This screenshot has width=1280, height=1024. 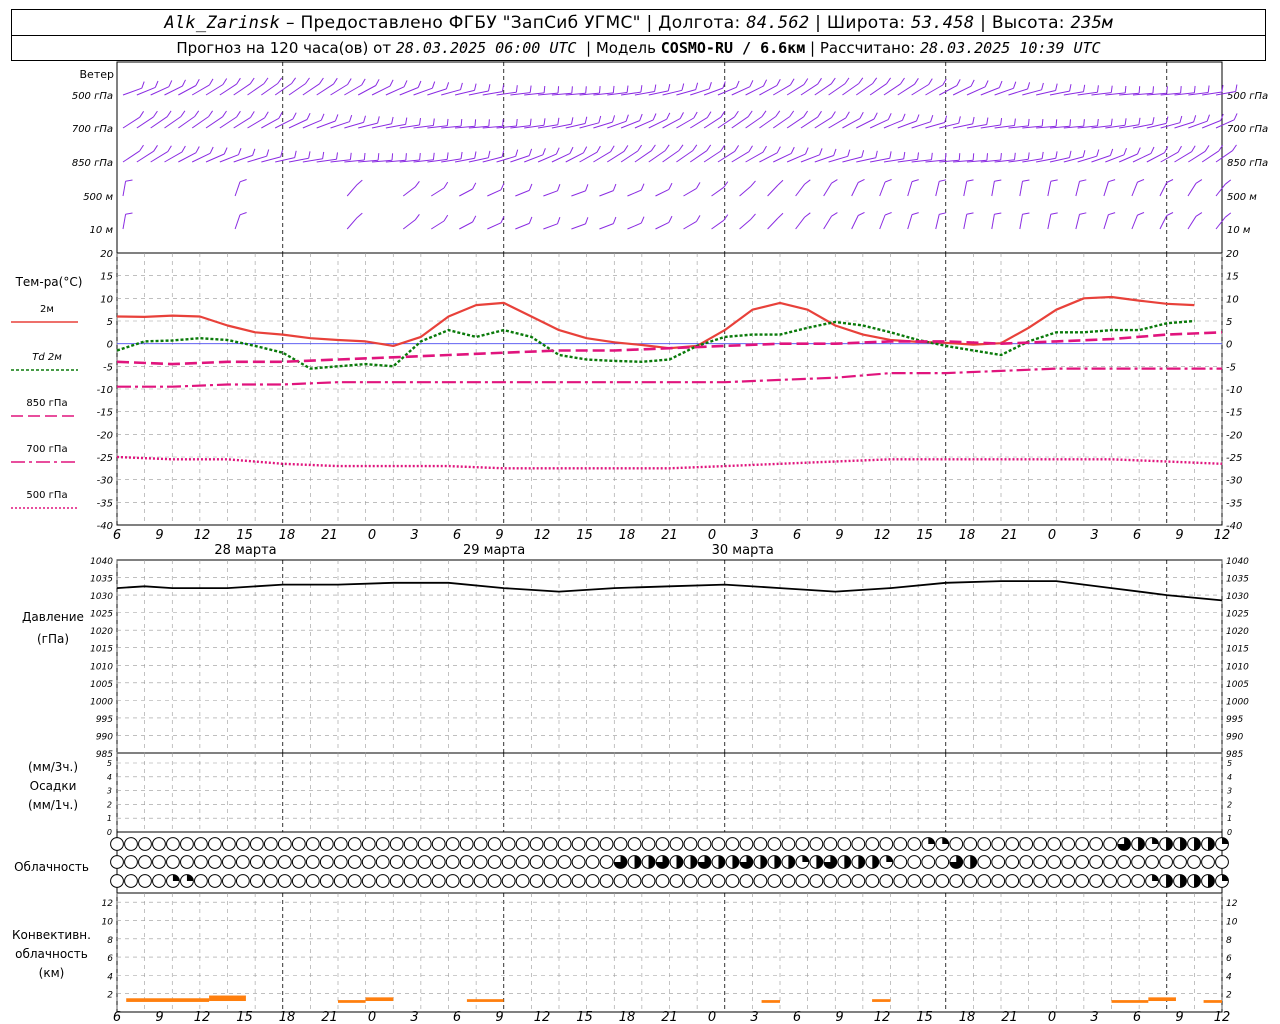 I want to click on x-tick-label: 12, so click(x=882, y=535).